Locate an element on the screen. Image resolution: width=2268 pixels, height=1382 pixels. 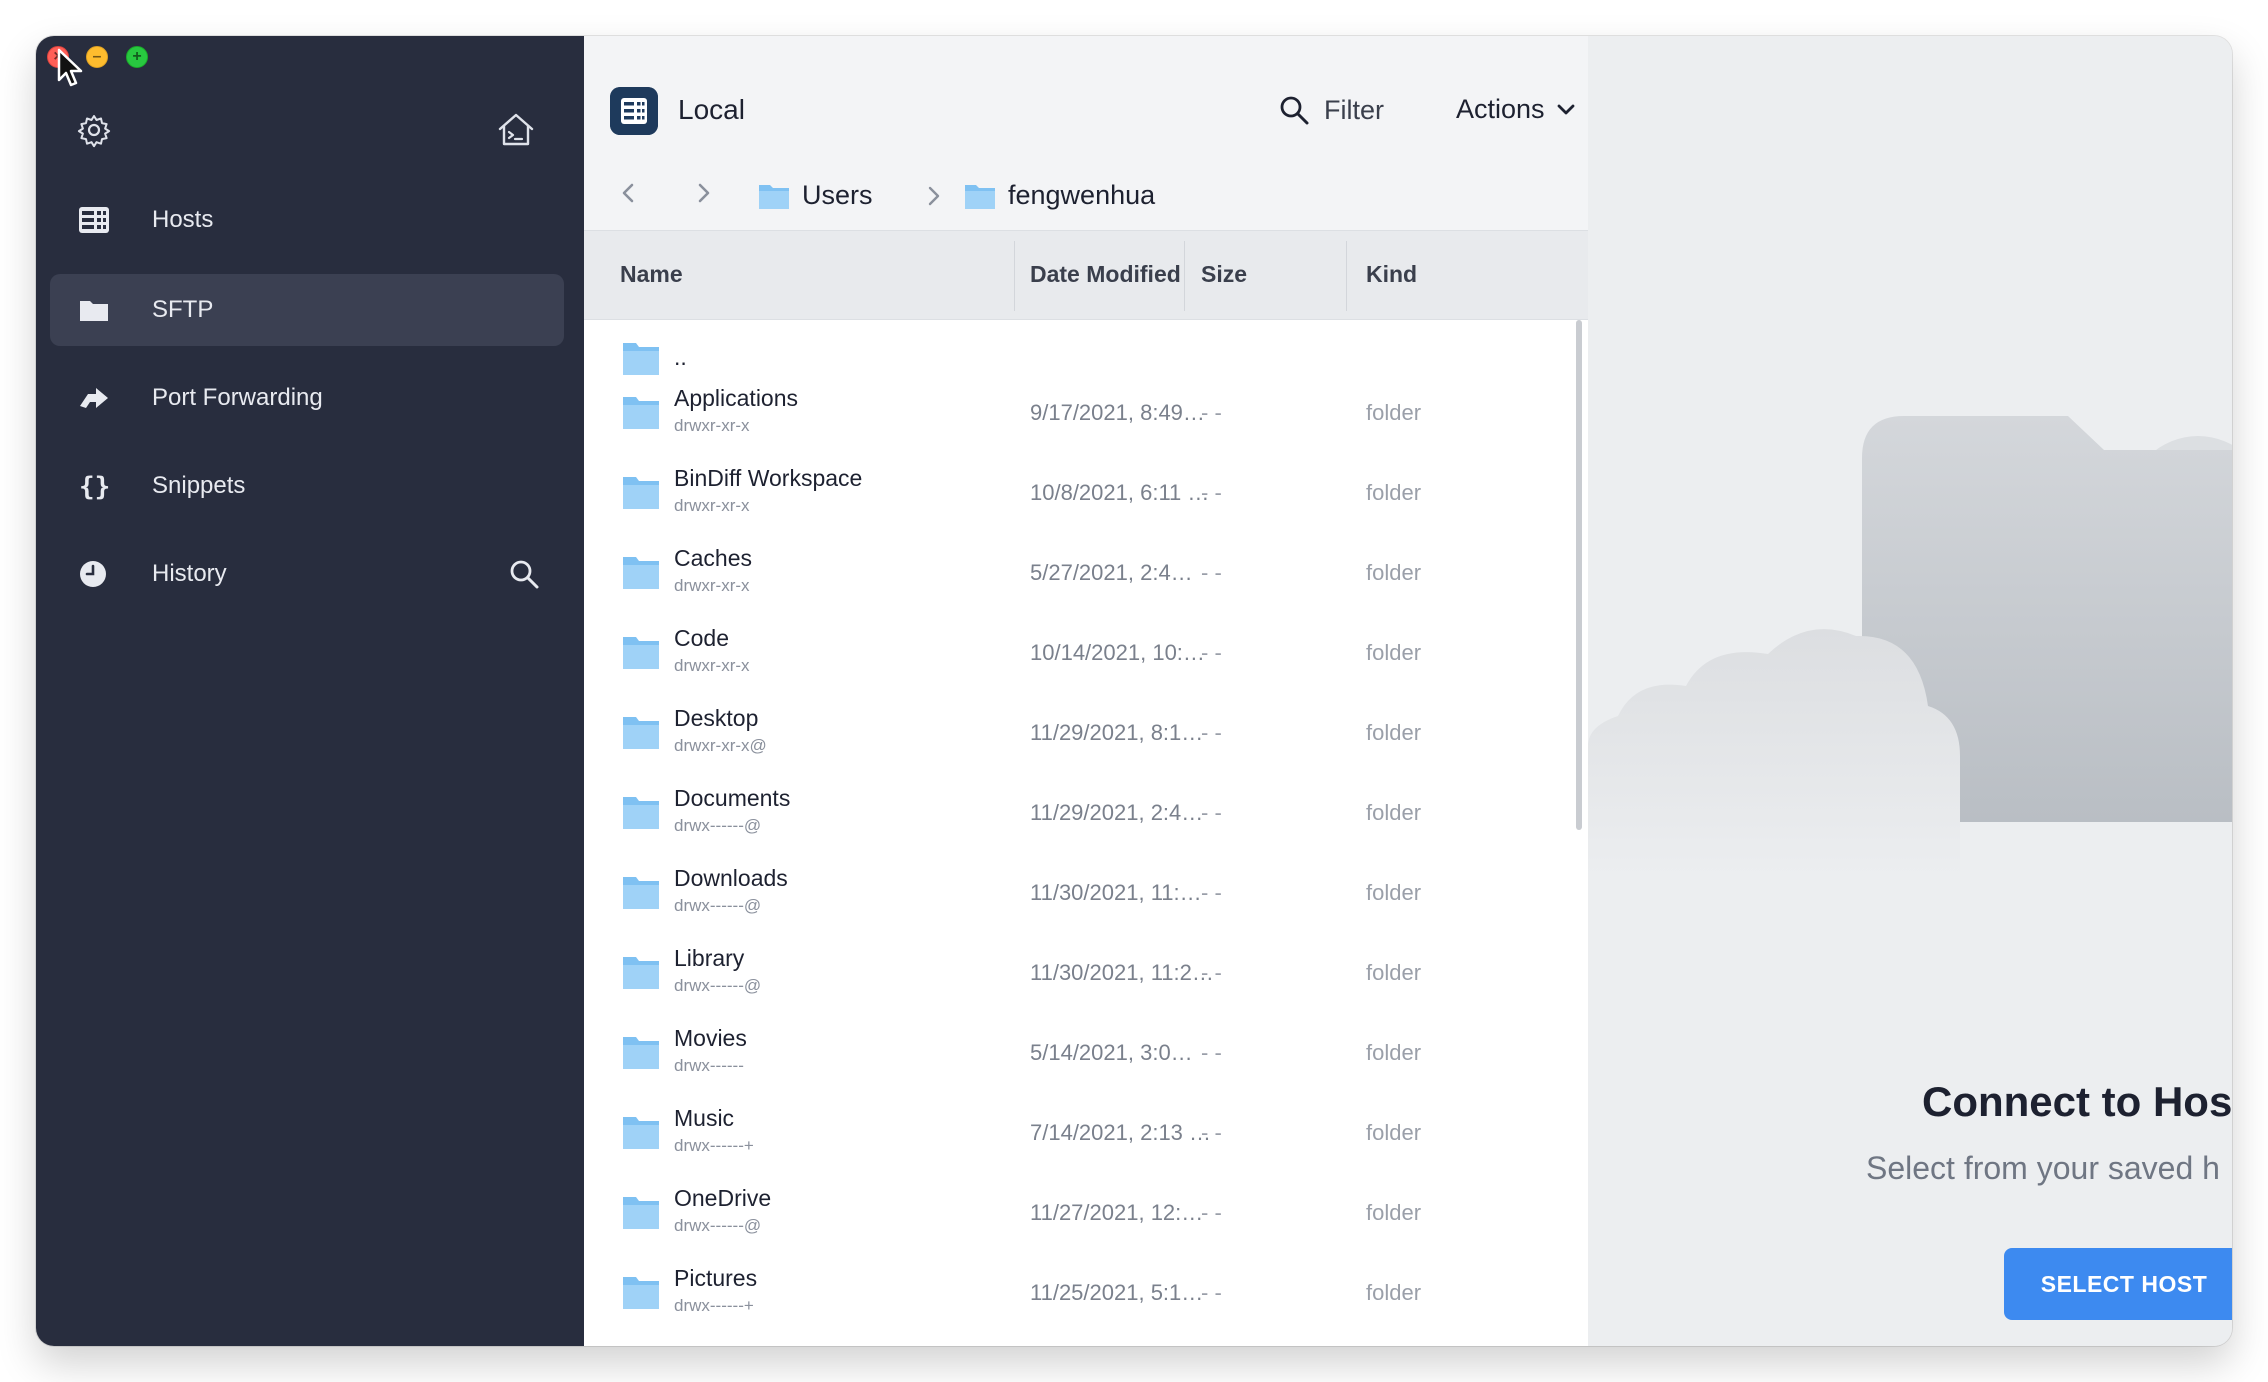
file-name: Caches is located at coordinates (713, 558).